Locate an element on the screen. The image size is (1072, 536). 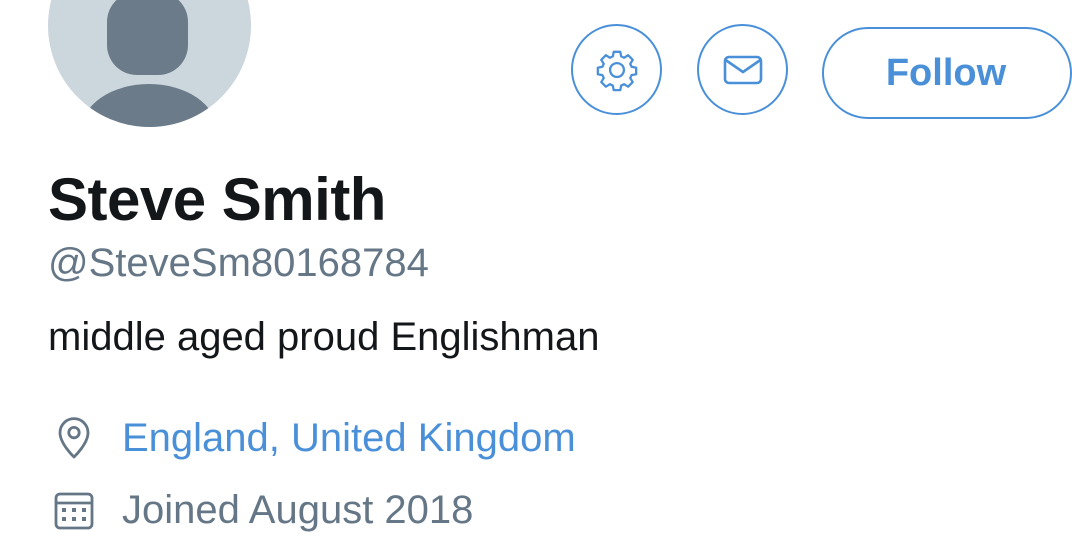
location-pin-icon is located at coordinates (74, 438).